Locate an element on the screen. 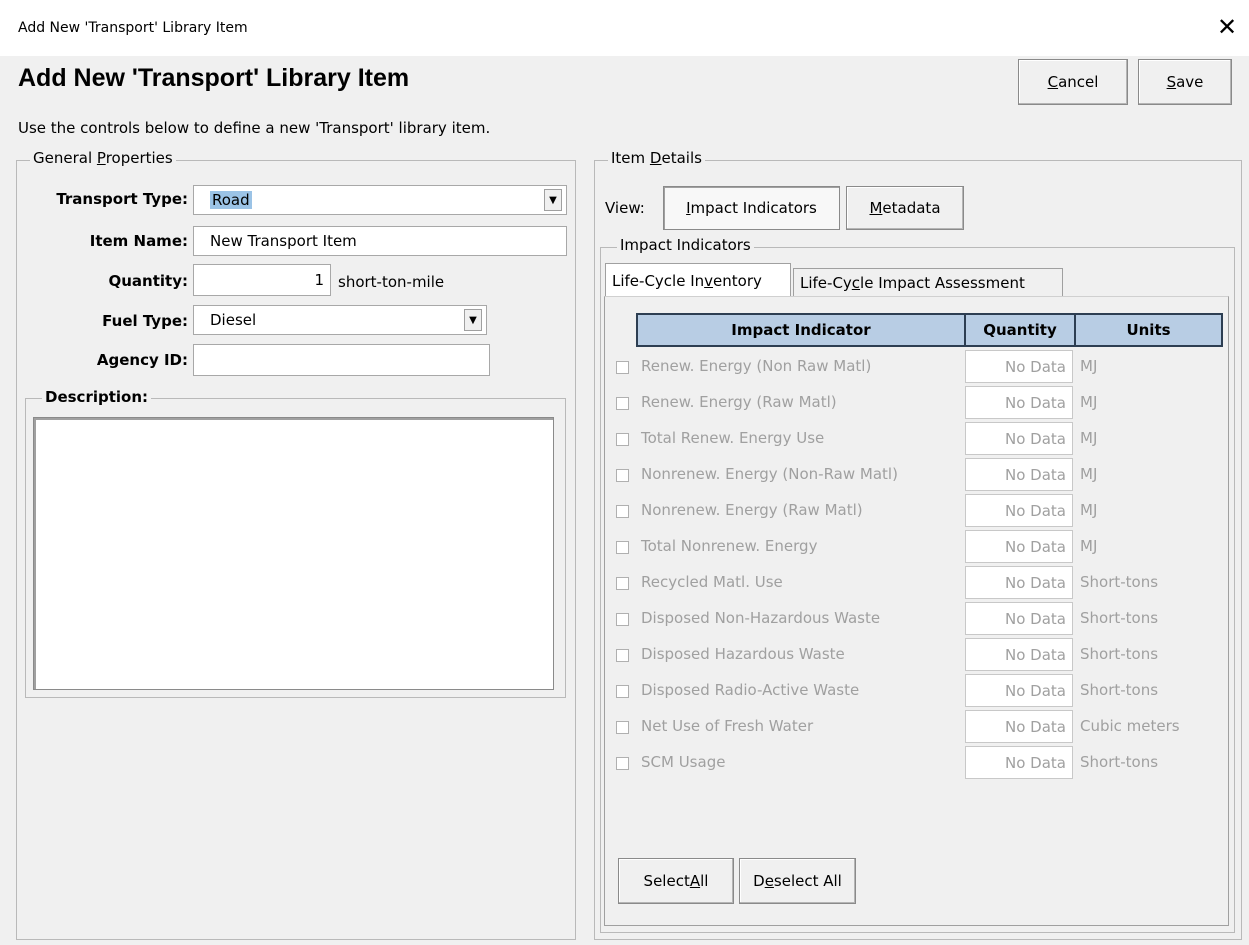 The height and width of the screenshot is (945, 1249). transport-type-select: Road ▼ is located at coordinates (380, 200).